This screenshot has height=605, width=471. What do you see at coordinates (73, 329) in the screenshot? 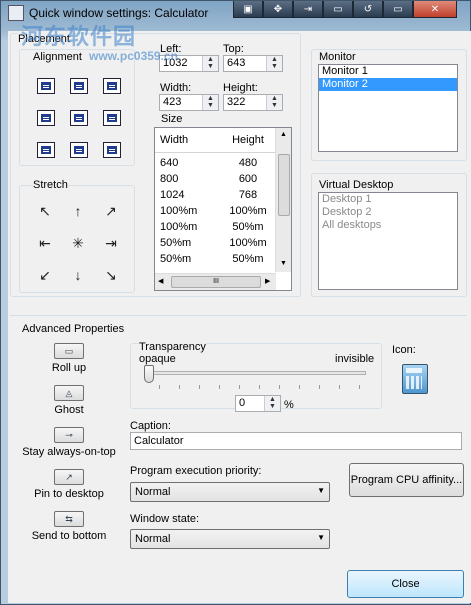
I see `advanced-label: Advanced Properties` at bounding box center [73, 329].